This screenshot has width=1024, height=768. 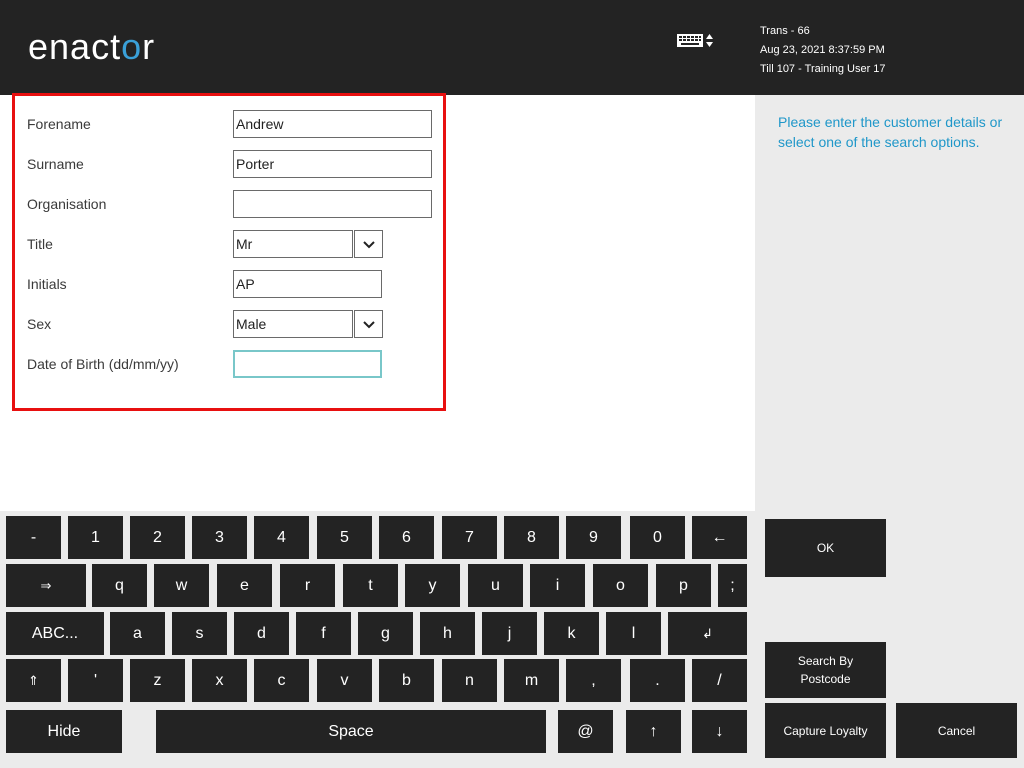 What do you see at coordinates (825, 548) in the screenshot?
I see `ok-button: OK` at bounding box center [825, 548].